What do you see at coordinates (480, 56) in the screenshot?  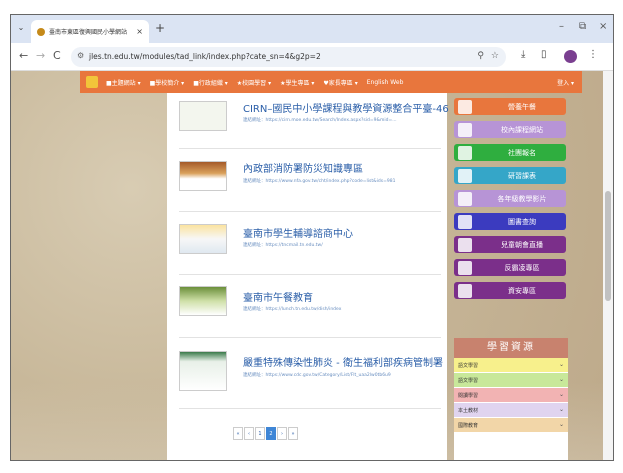 I see `zoom-icon: ⚲` at bounding box center [480, 56].